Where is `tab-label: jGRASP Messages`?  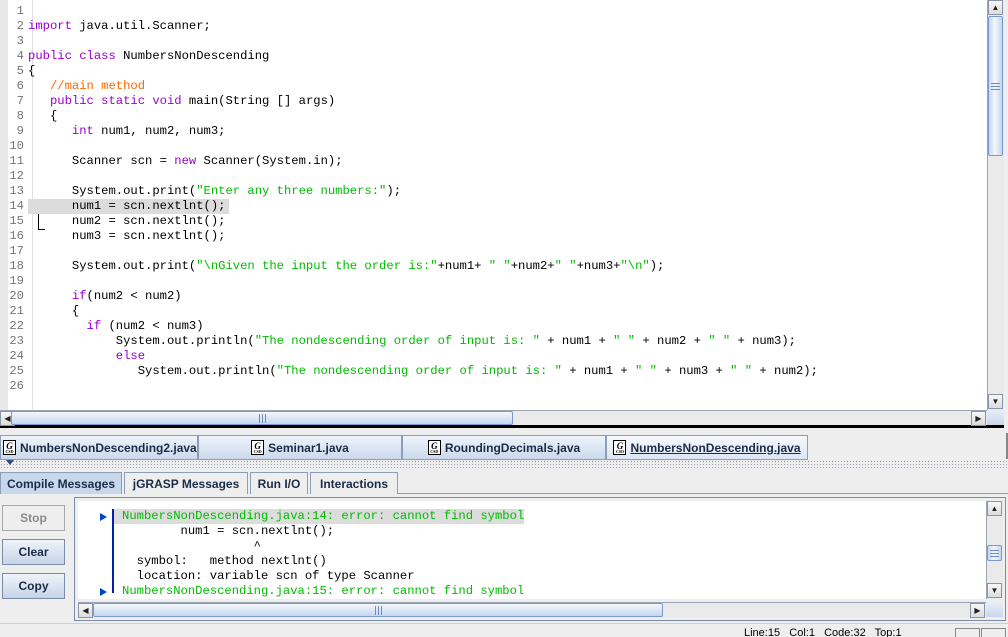 tab-label: jGRASP Messages is located at coordinates (186, 483).